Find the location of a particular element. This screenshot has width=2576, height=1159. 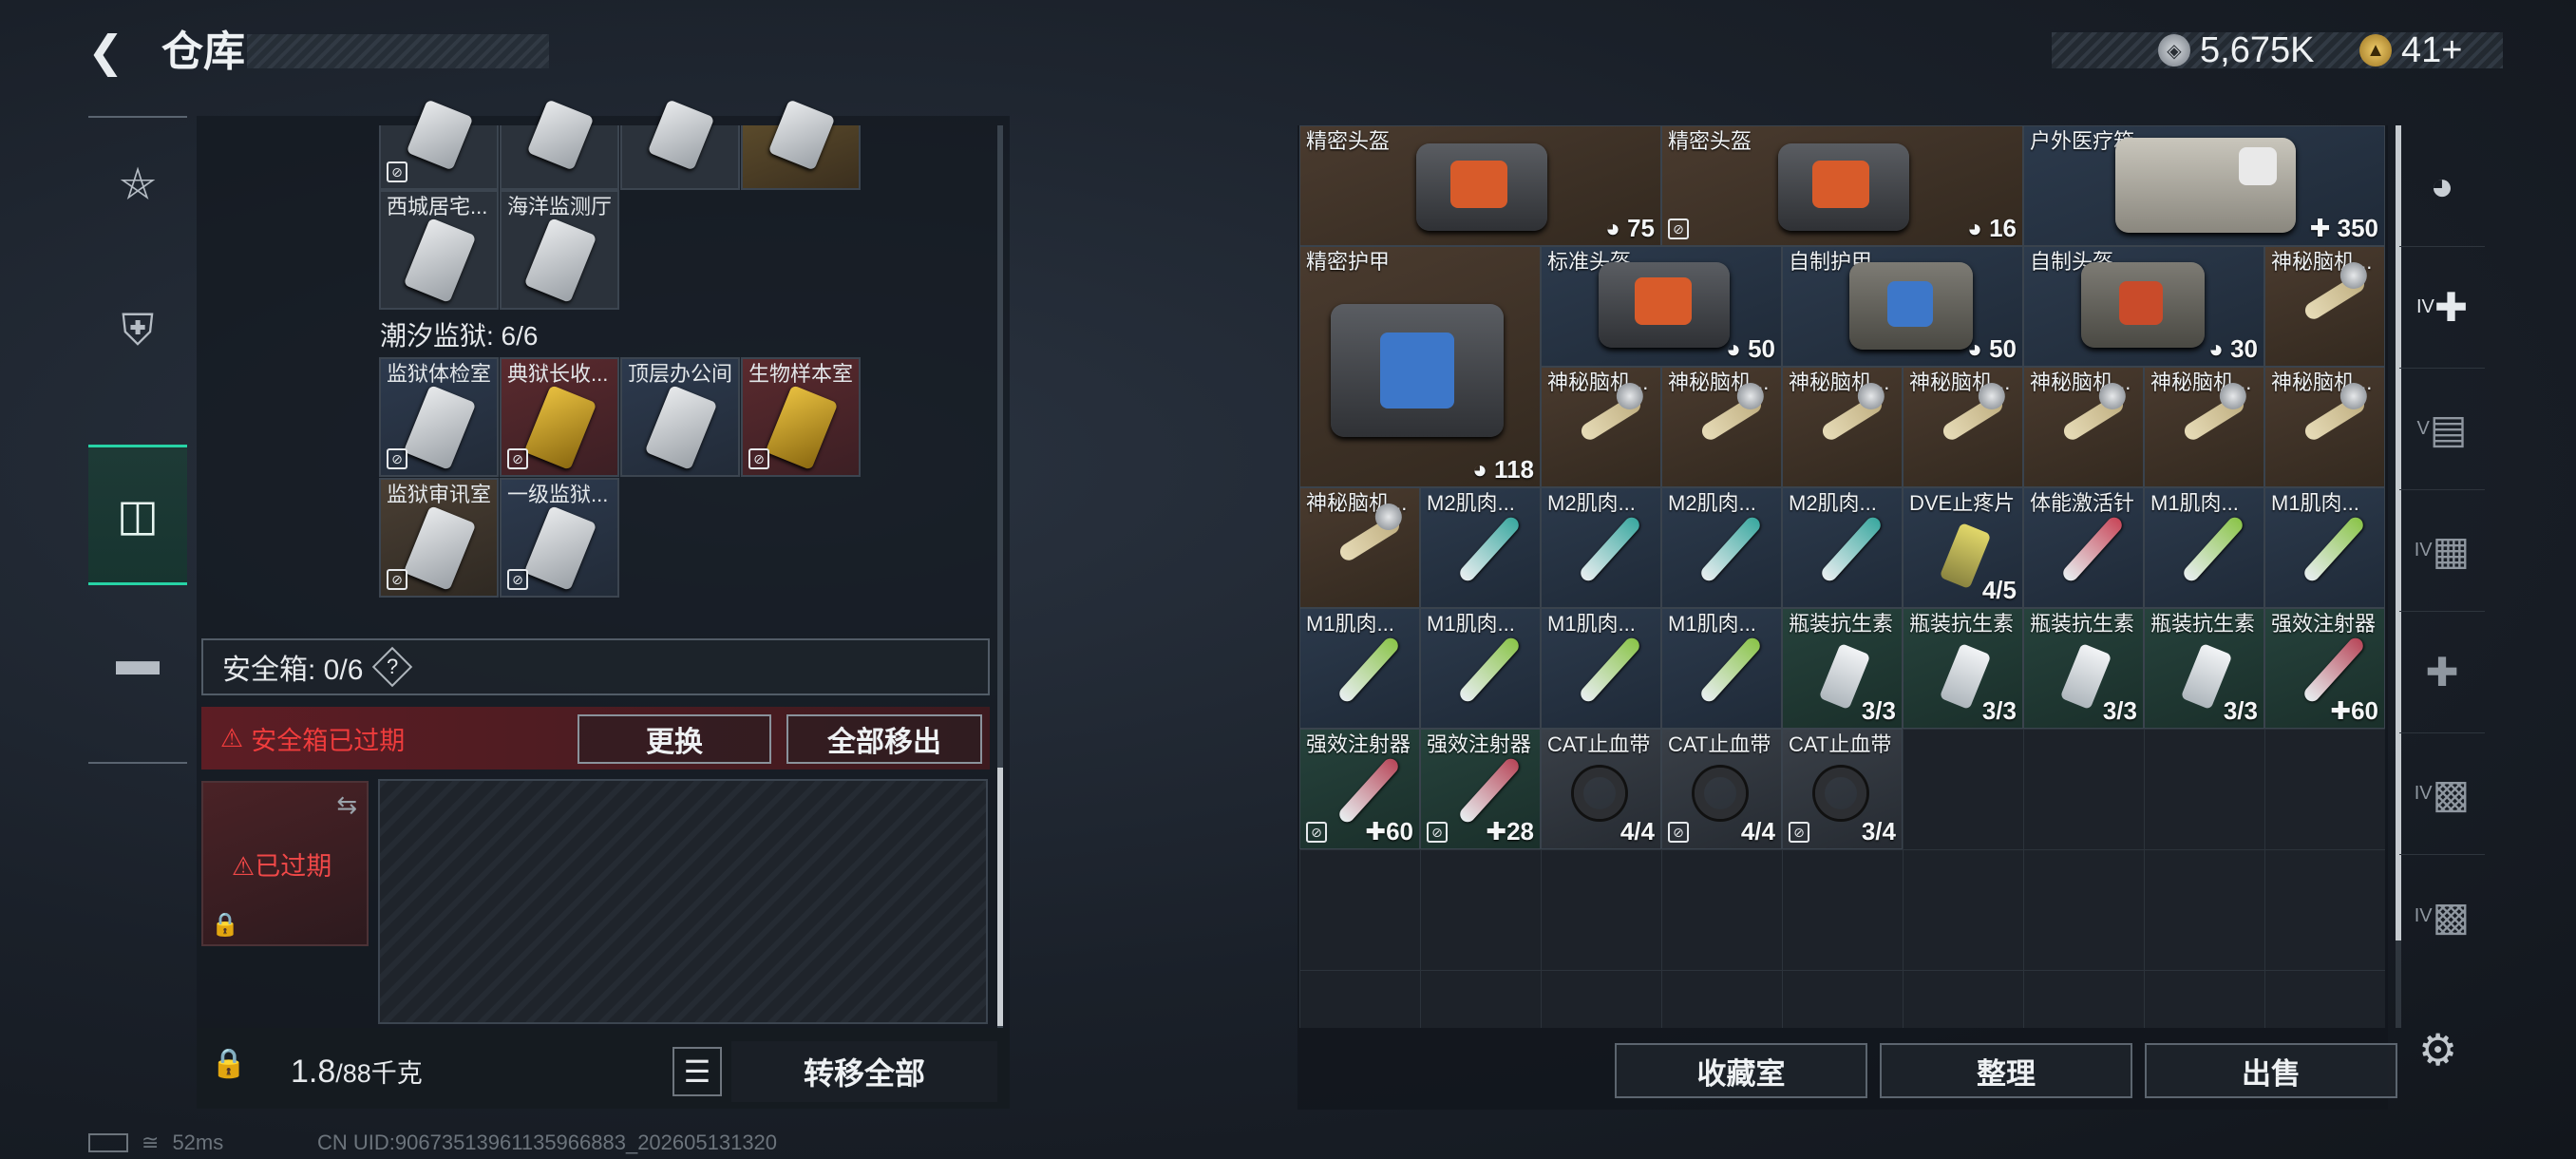

pistol-icon: ⛤ is located at coordinates (137, 184).